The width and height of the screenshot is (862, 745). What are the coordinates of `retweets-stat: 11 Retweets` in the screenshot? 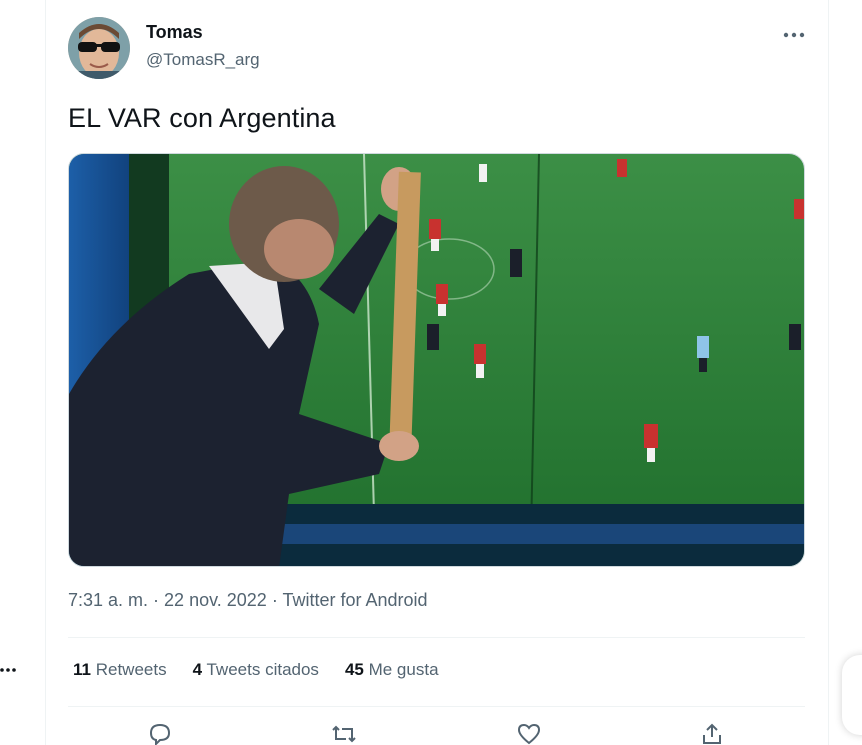 It's located at (120, 670).